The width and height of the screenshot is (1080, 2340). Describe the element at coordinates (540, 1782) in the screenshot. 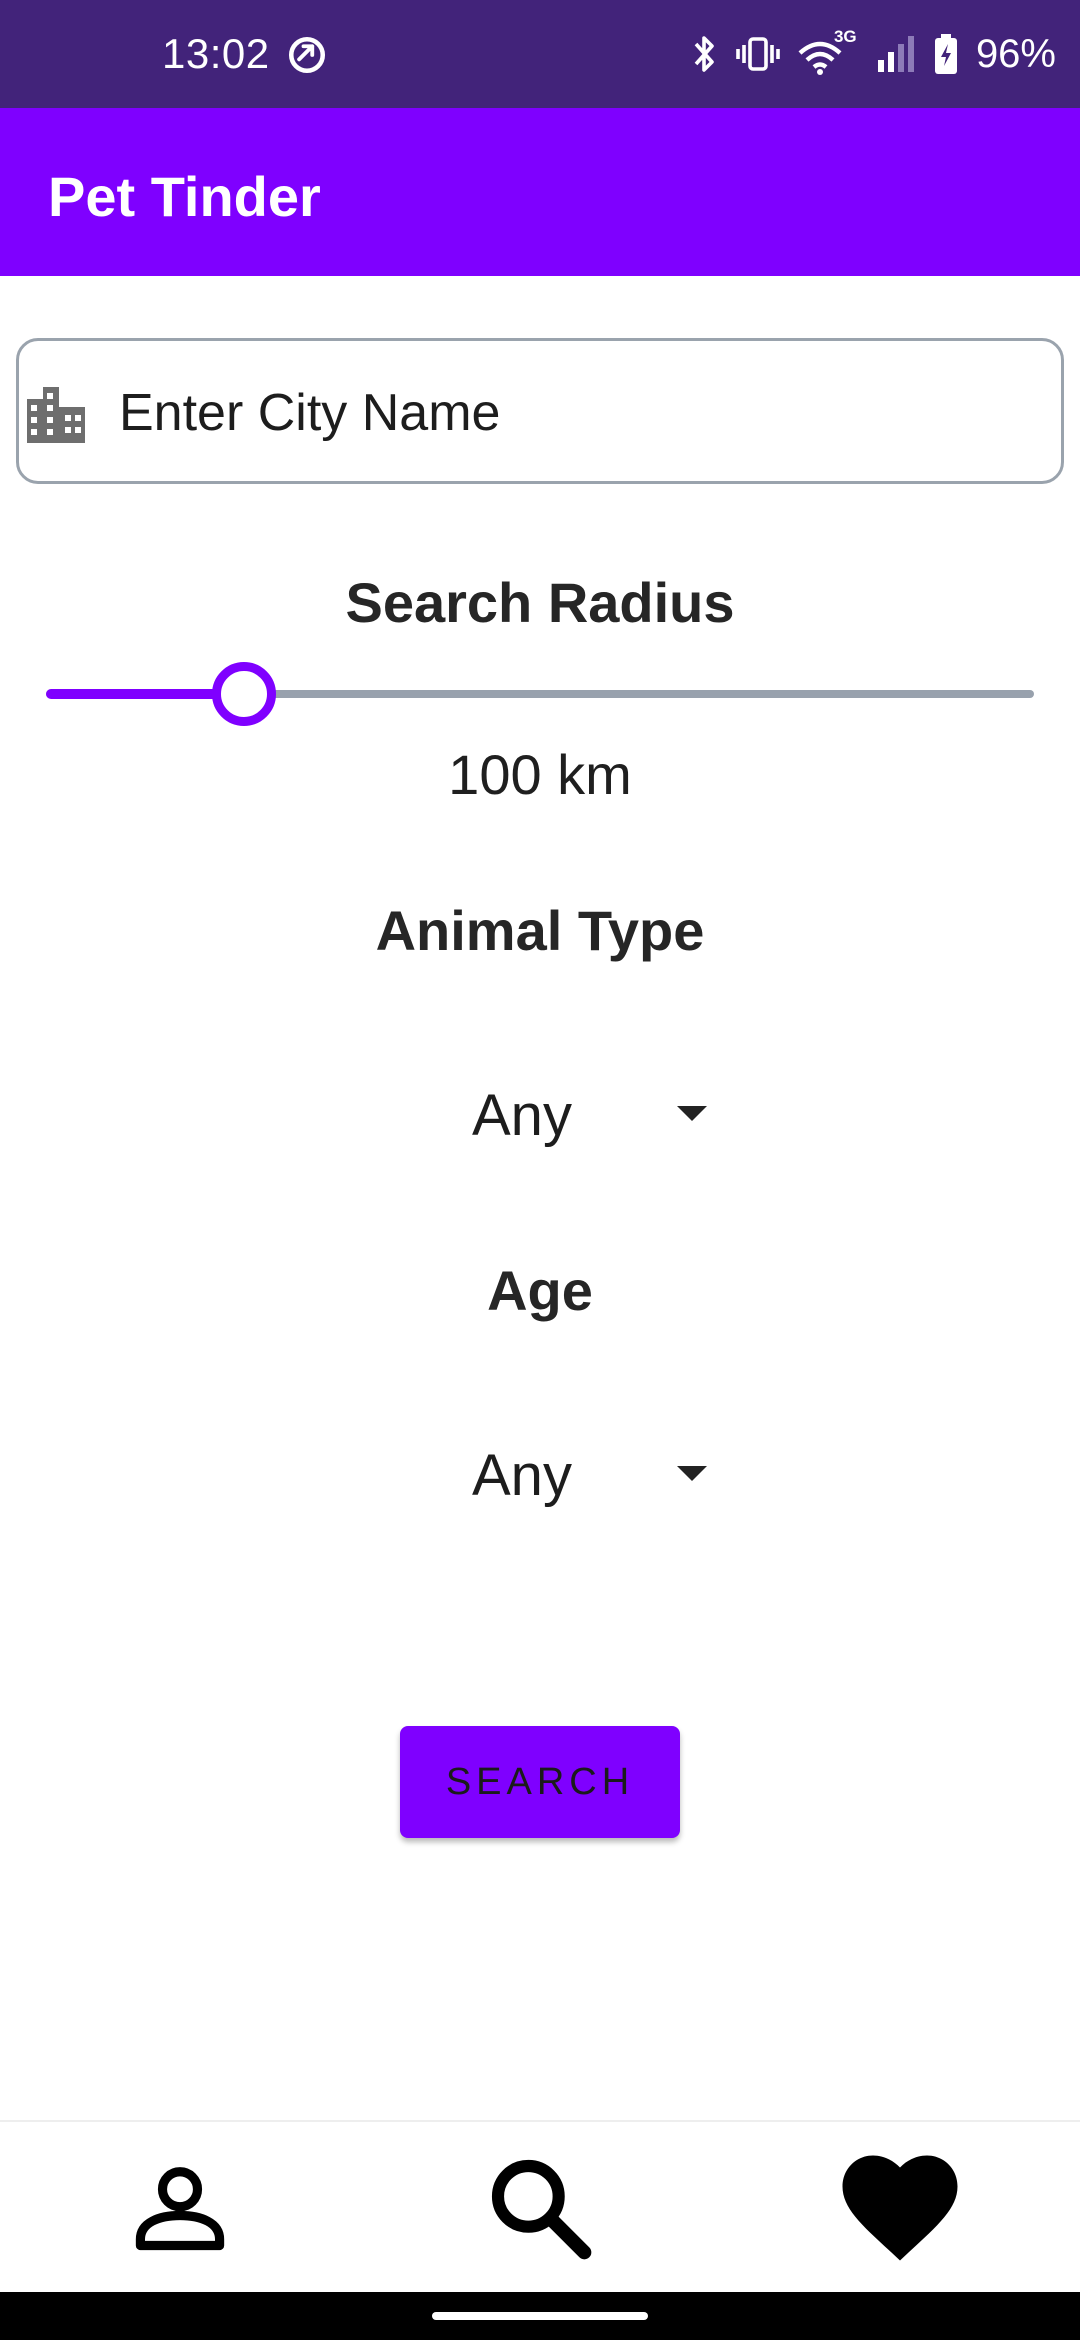

I see `search-button: SEARCH` at that location.